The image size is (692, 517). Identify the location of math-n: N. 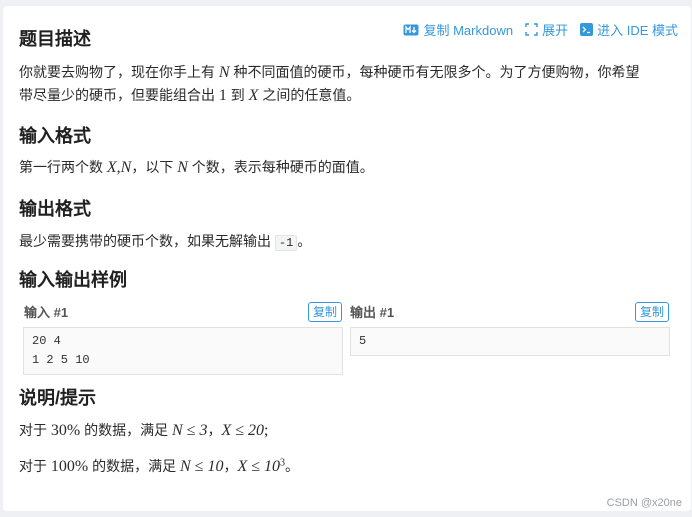
(224, 72).